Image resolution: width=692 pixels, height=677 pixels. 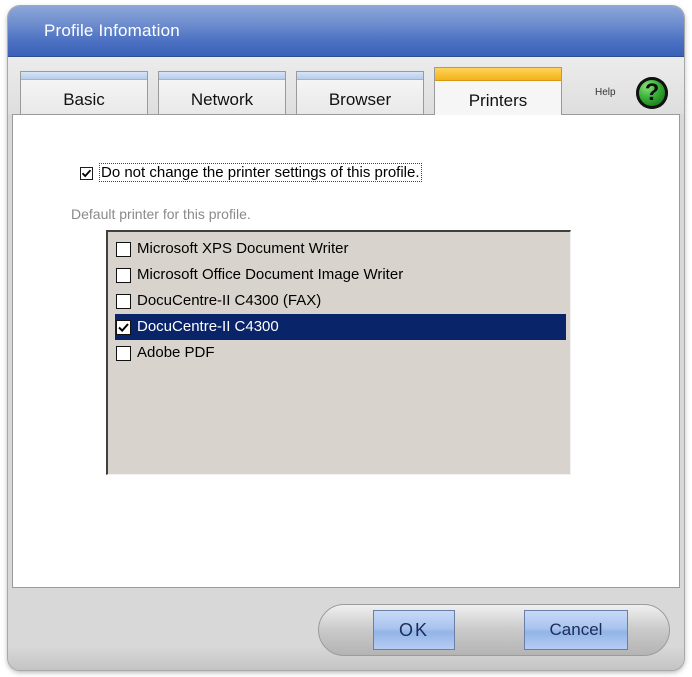 What do you see at coordinates (112, 30) in the screenshot?
I see `window-title: Profile Infomation` at bounding box center [112, 30].